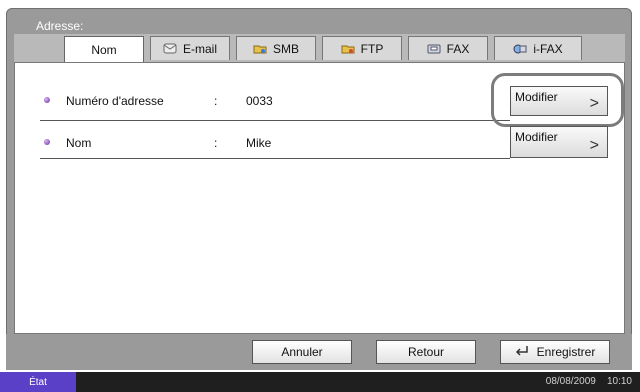 The width and height of the screenshot is (640, 392). I want to click on button-label: Retour, so click(426, 352).